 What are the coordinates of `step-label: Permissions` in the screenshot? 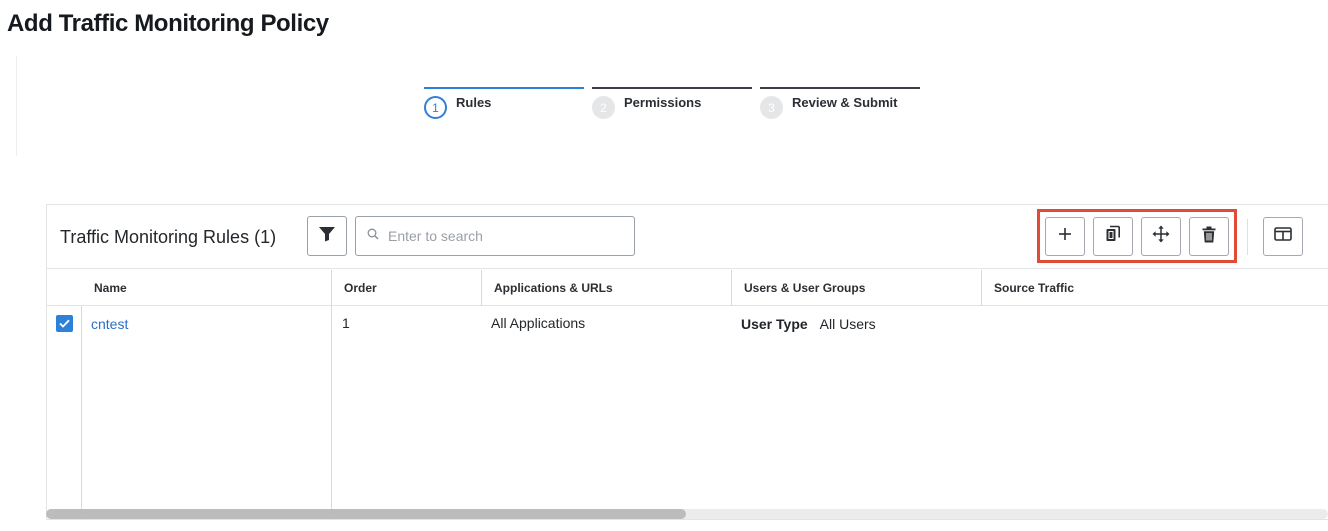 It's located at (663, 102).